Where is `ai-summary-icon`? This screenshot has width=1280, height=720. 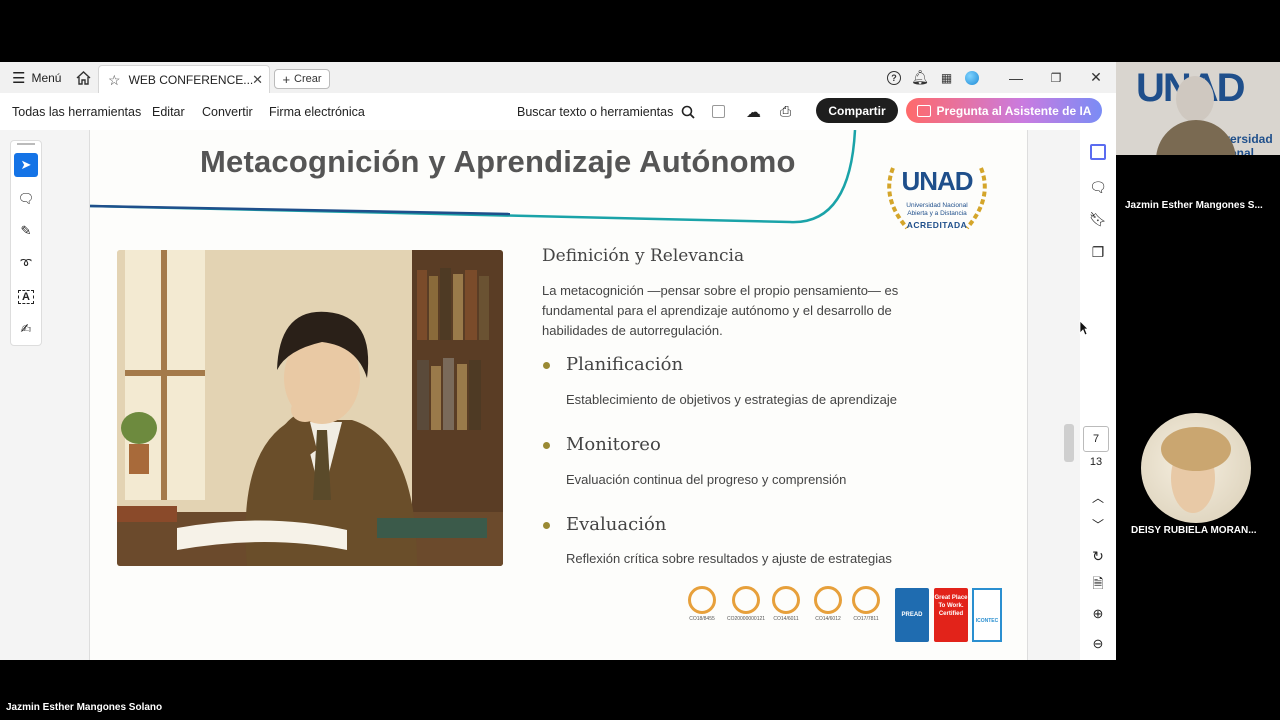 ai-summary-icon is located at coordinates (1098, 152).